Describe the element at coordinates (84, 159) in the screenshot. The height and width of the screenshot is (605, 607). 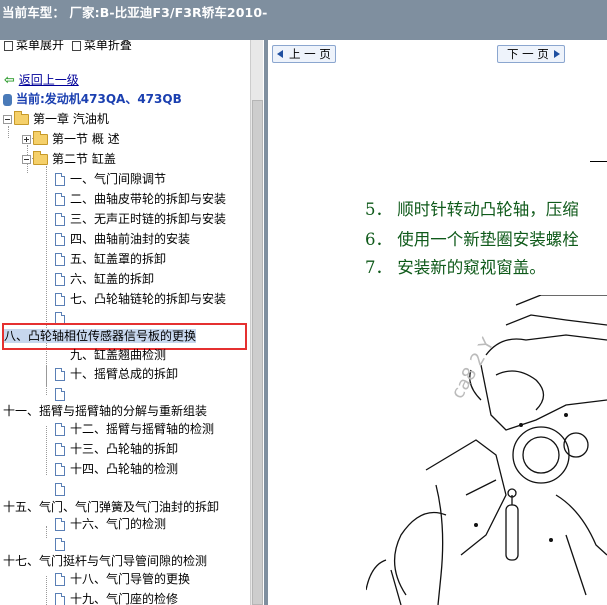
I see `tree-node-label: 第二节 缸盖` at that location.